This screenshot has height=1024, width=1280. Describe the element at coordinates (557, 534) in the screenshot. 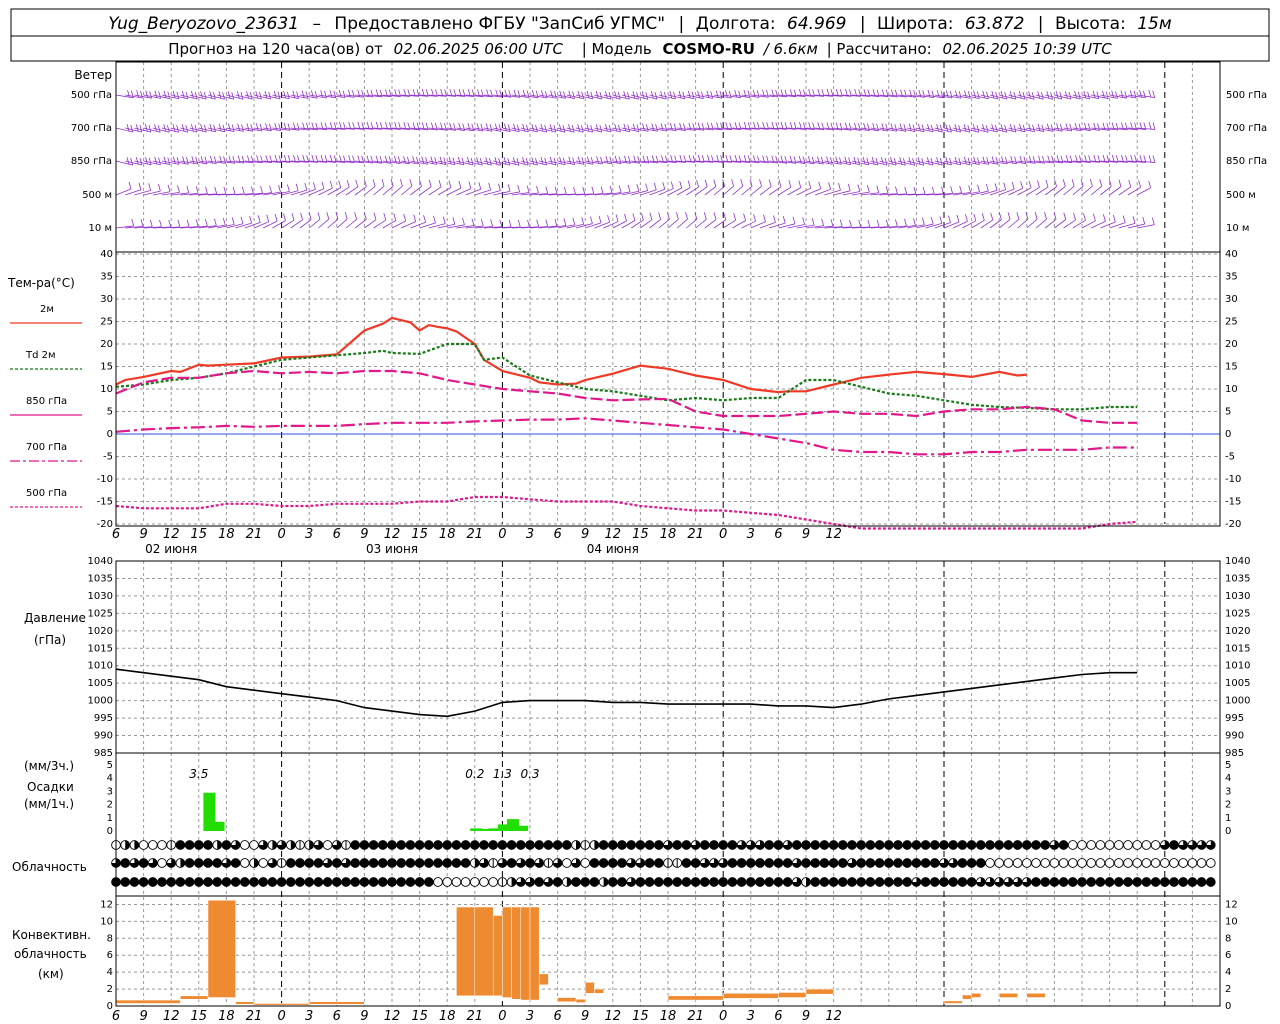

I see `x-tick-label: 6` at that location.